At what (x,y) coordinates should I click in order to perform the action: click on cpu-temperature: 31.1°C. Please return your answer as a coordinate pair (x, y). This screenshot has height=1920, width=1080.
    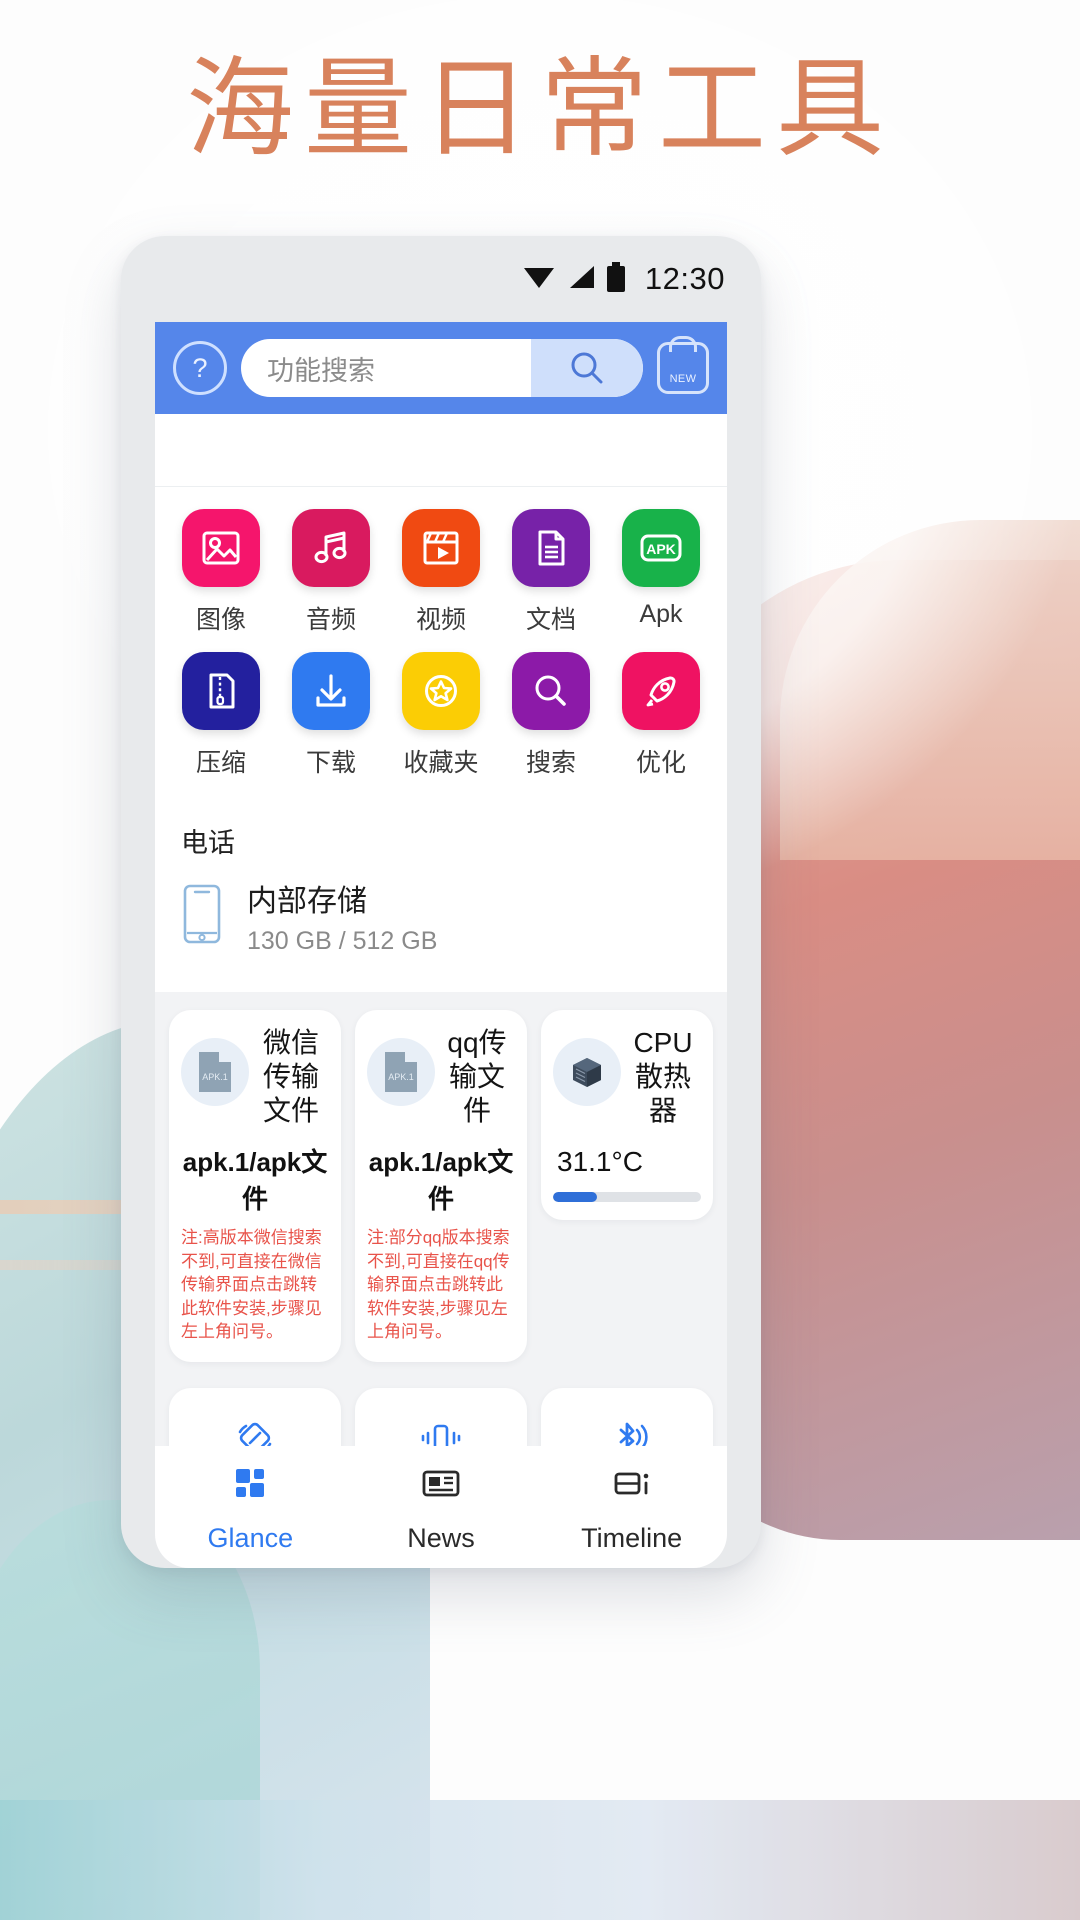
    Looking at the image, I should click on (600, 1162).